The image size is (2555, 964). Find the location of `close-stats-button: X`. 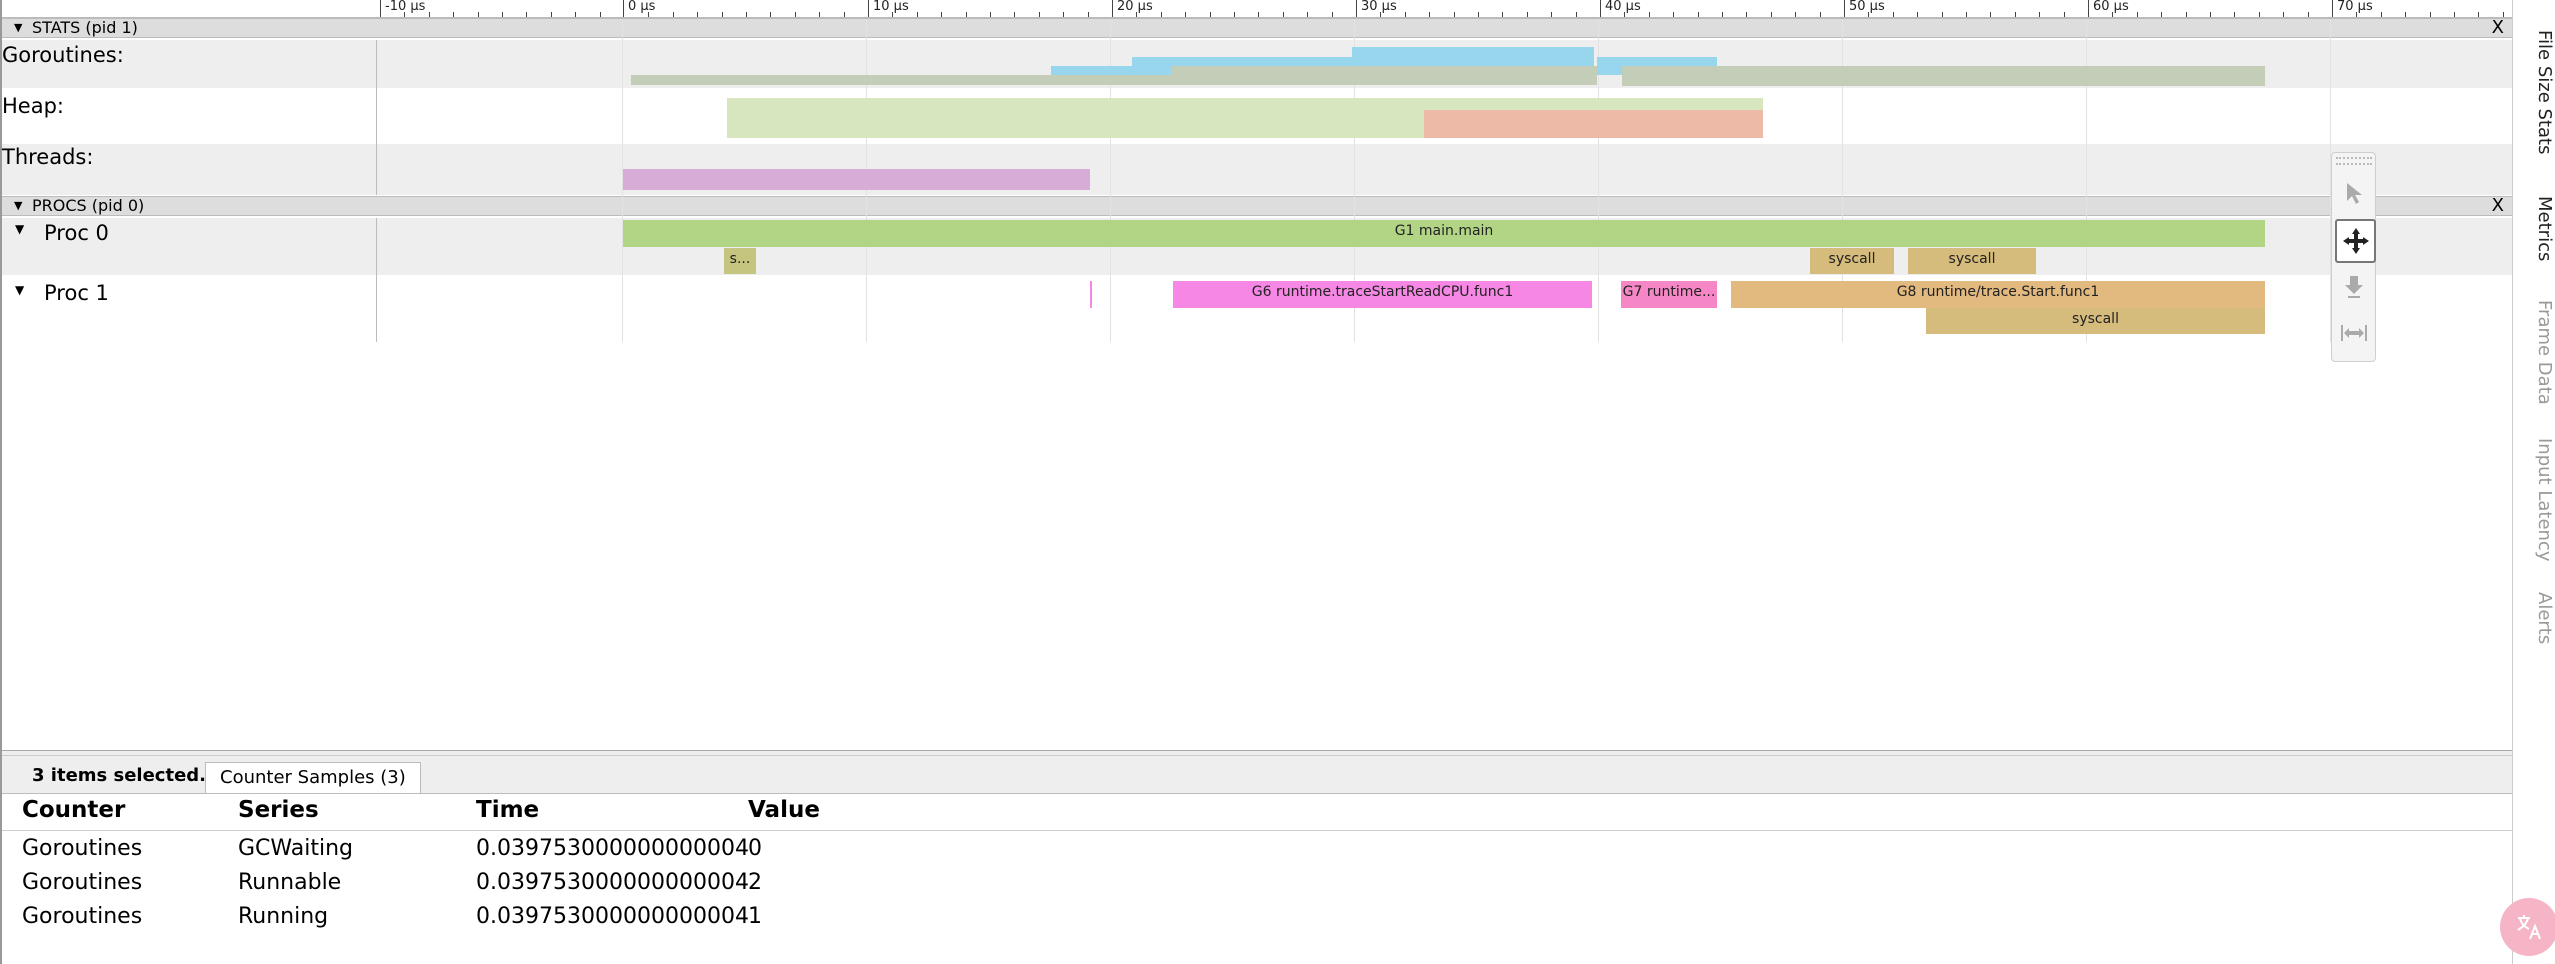

close-stats-button: X is located at coordinates (2498, 28).